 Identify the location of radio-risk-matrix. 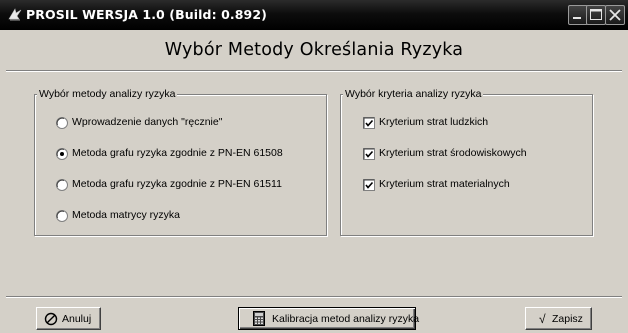
(62, 216).